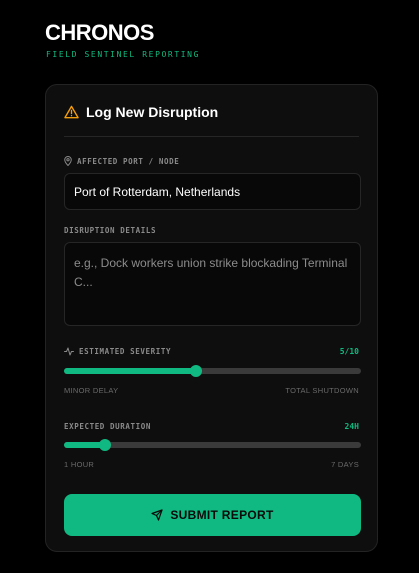 Image resolution: width=419 pixels, height=573 pixels. I want to click on form-header: Log New Disruption, so click(141, 112).